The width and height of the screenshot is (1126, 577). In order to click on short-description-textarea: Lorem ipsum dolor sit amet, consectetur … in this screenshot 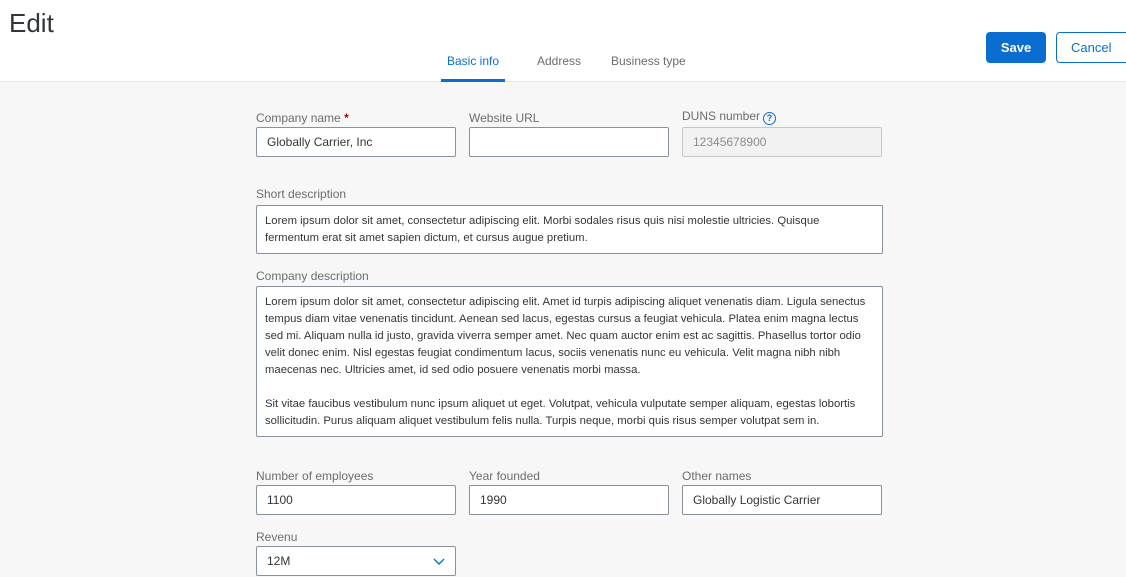, I will do `click(569, 229)`.